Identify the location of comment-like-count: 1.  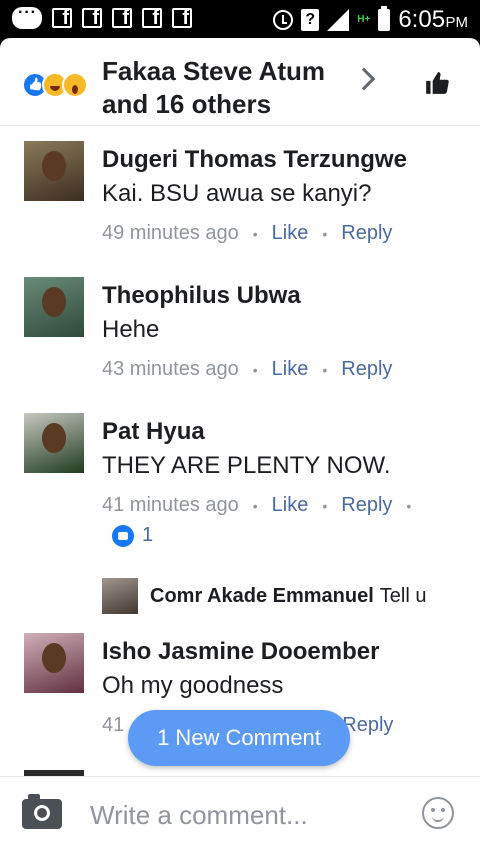
(132, 535).